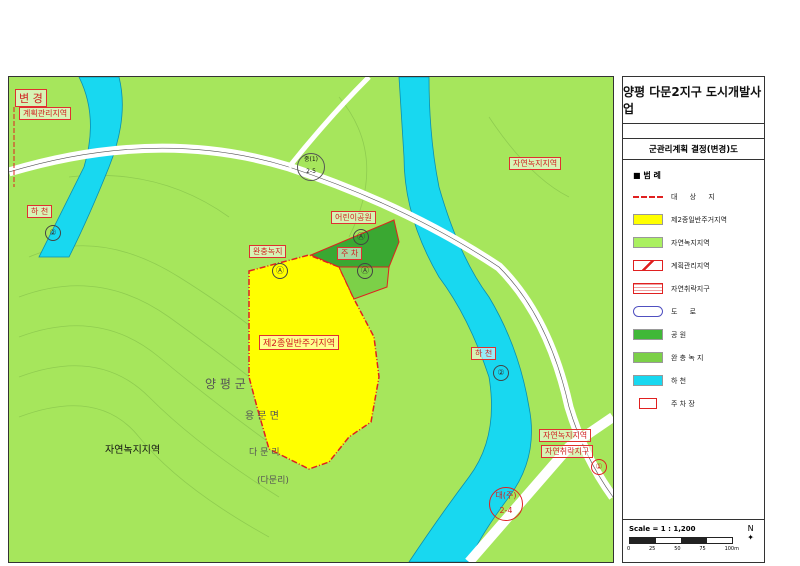 The height and width of the screenshot is (566, 800). What do you see at coordinates (648, 265) in the screenshot?
I see `plan-mgmt-swatch` at bounding box center [648, 265].